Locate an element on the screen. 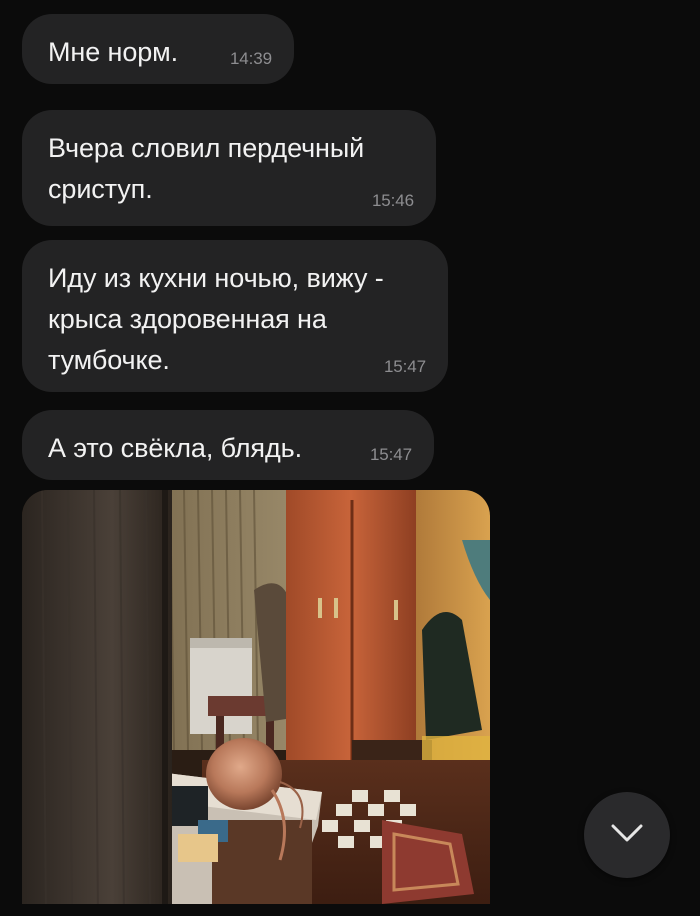 The image size is (700, 916). message-bubble: Вчера словил пердечный сриступ. 15:46 is located at coordinates (229, 168).